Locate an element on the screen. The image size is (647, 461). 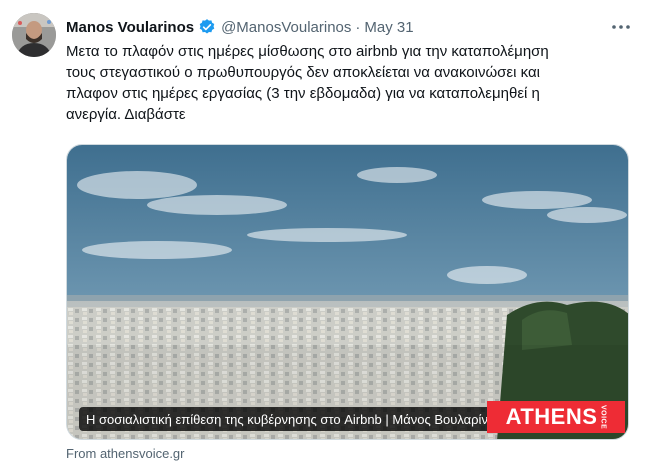
source-link: From athensvoice.gr is located at coordinates (125, 453).